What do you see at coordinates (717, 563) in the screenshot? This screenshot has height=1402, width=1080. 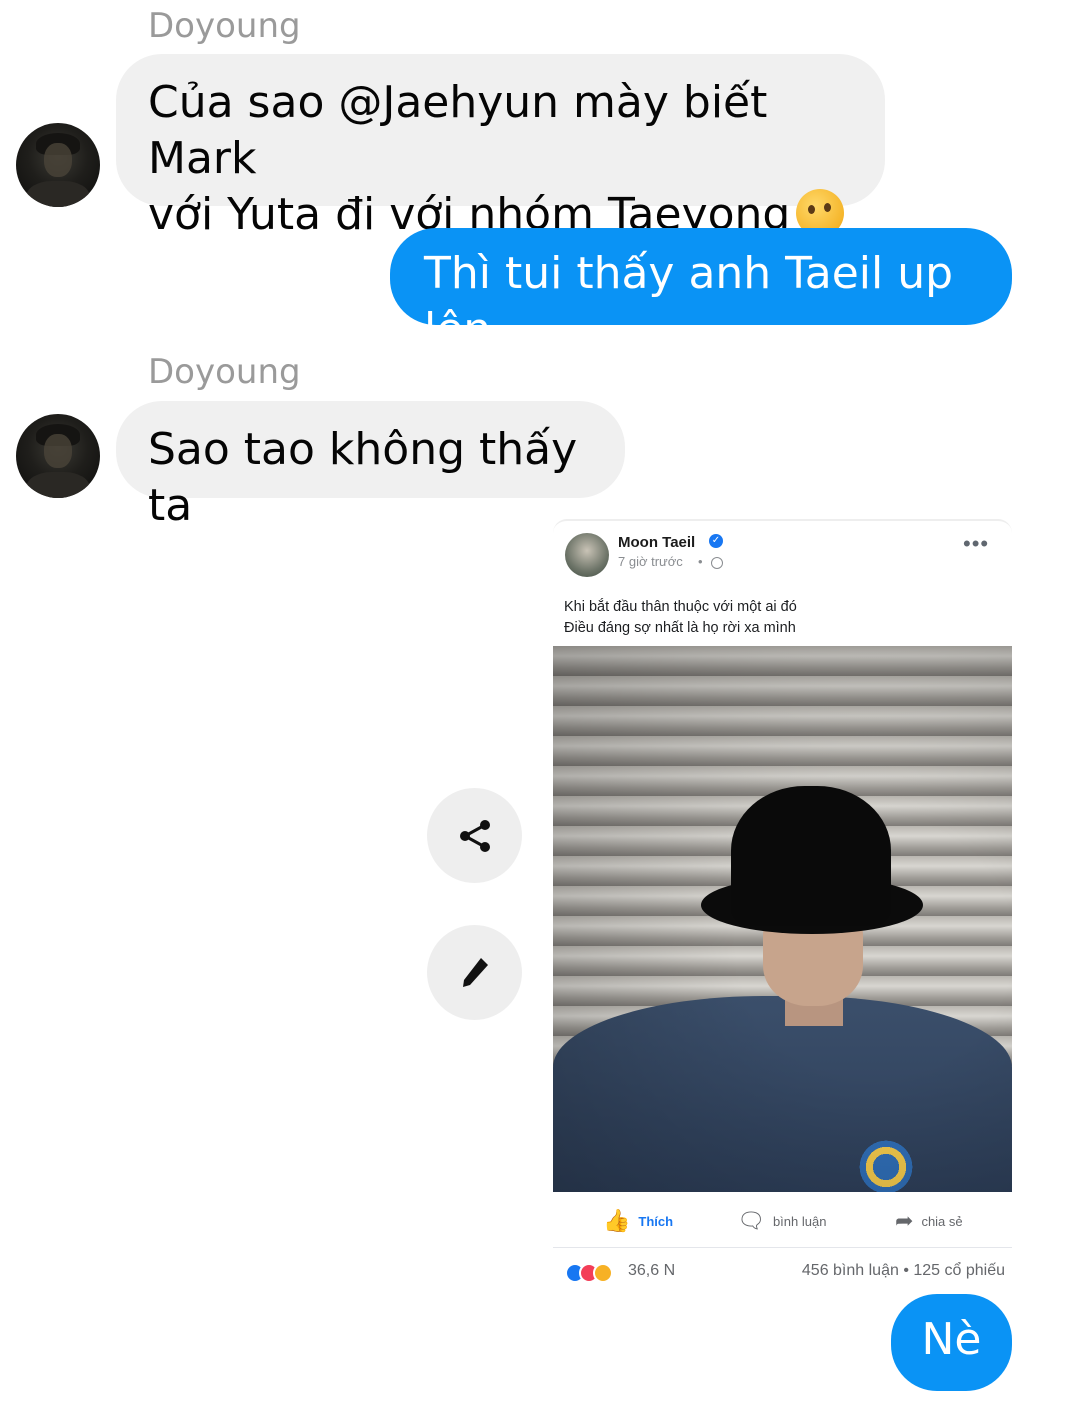 I see `globe-icon` at bounding box center [717, 563].